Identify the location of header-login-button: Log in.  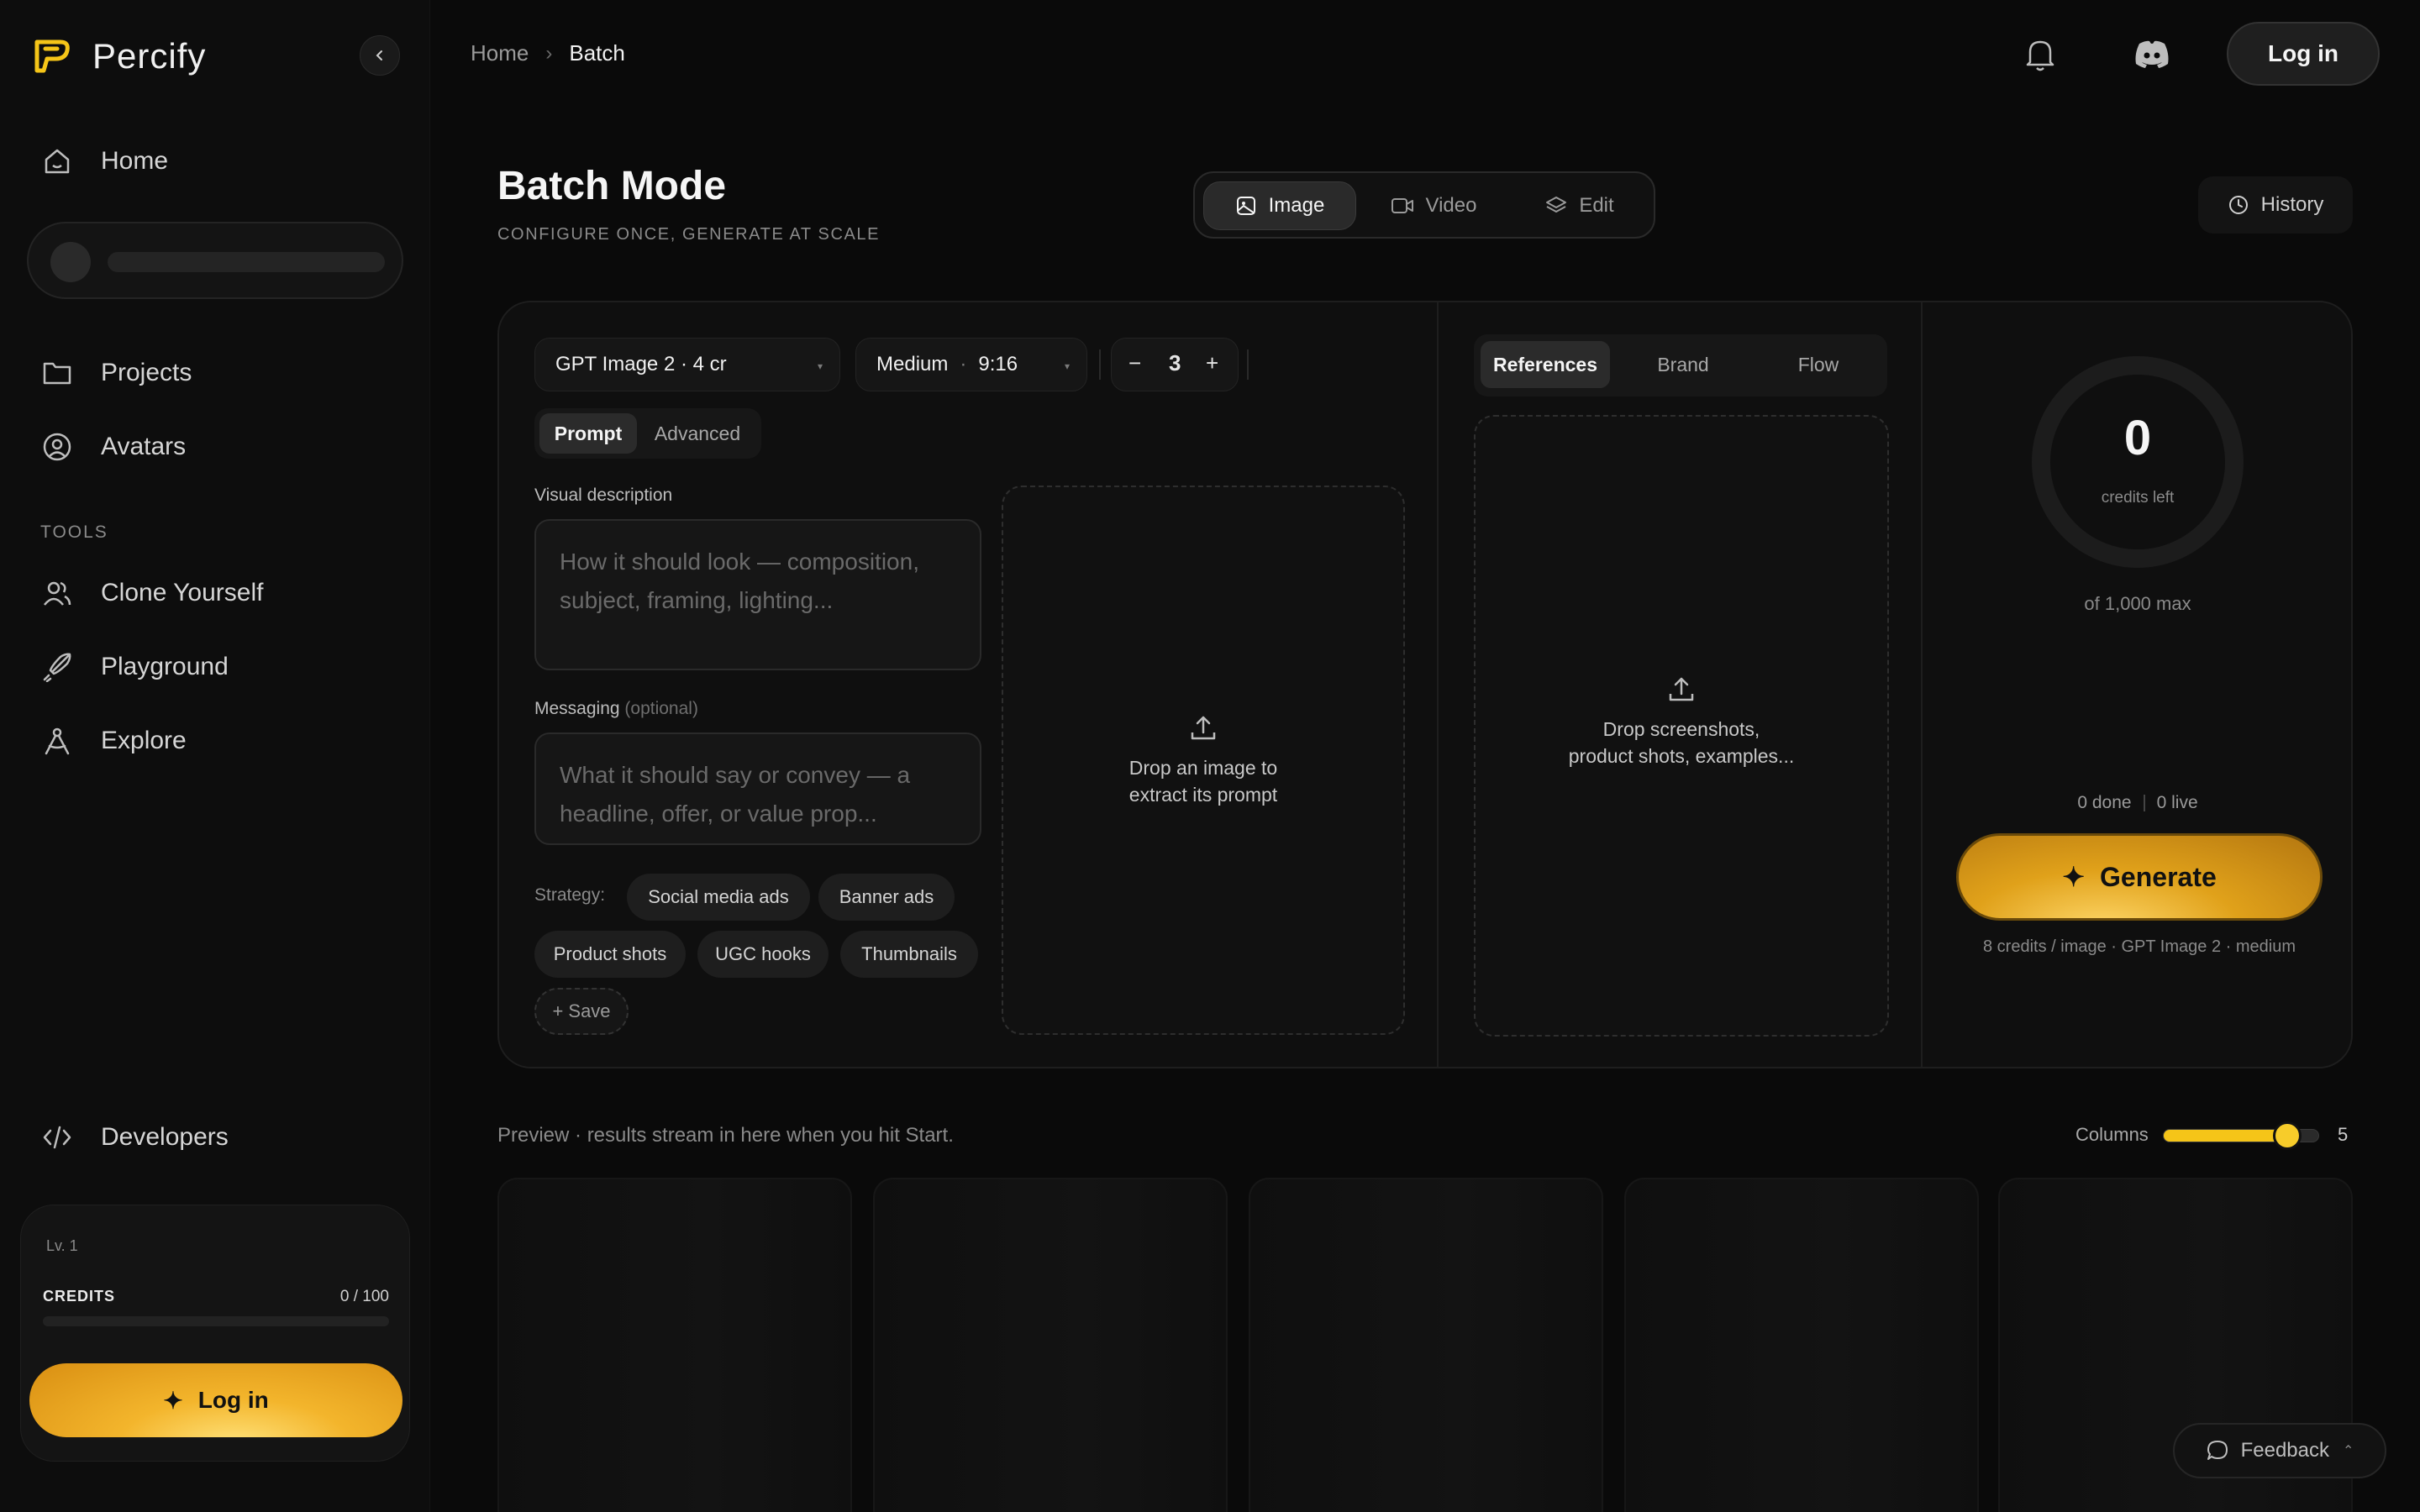
(2303, 54).